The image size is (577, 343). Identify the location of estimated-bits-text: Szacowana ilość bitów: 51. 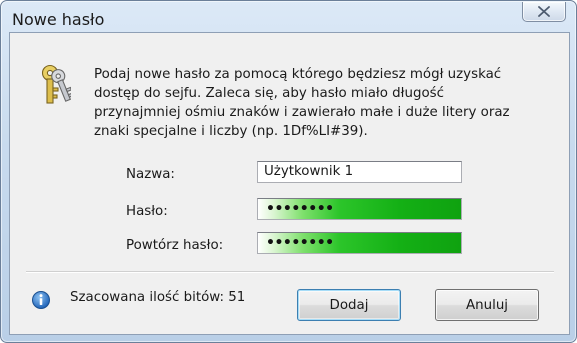
(158, 297).